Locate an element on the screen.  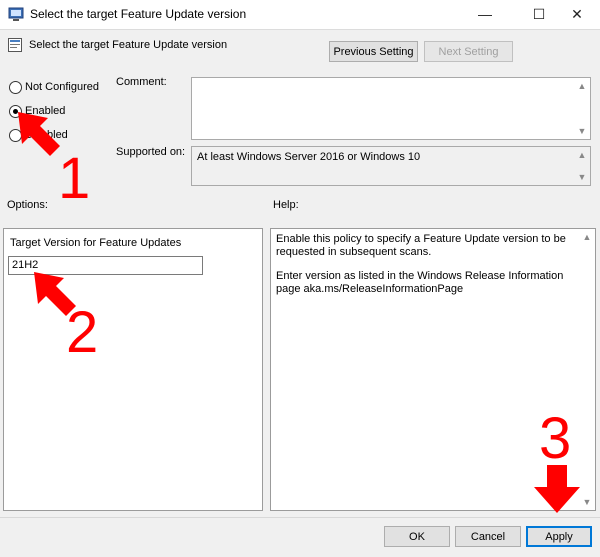
options-label: Options: is located at coordinates (27, 205).